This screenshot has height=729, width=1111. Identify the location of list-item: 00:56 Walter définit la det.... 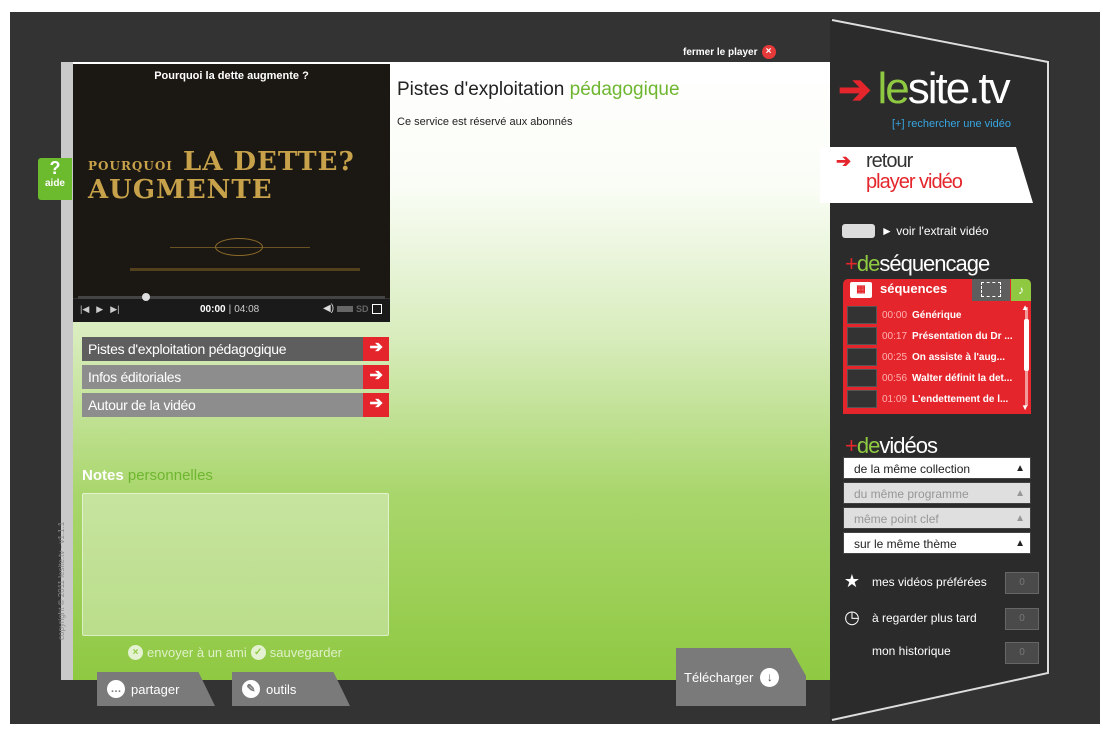
(936, 378).